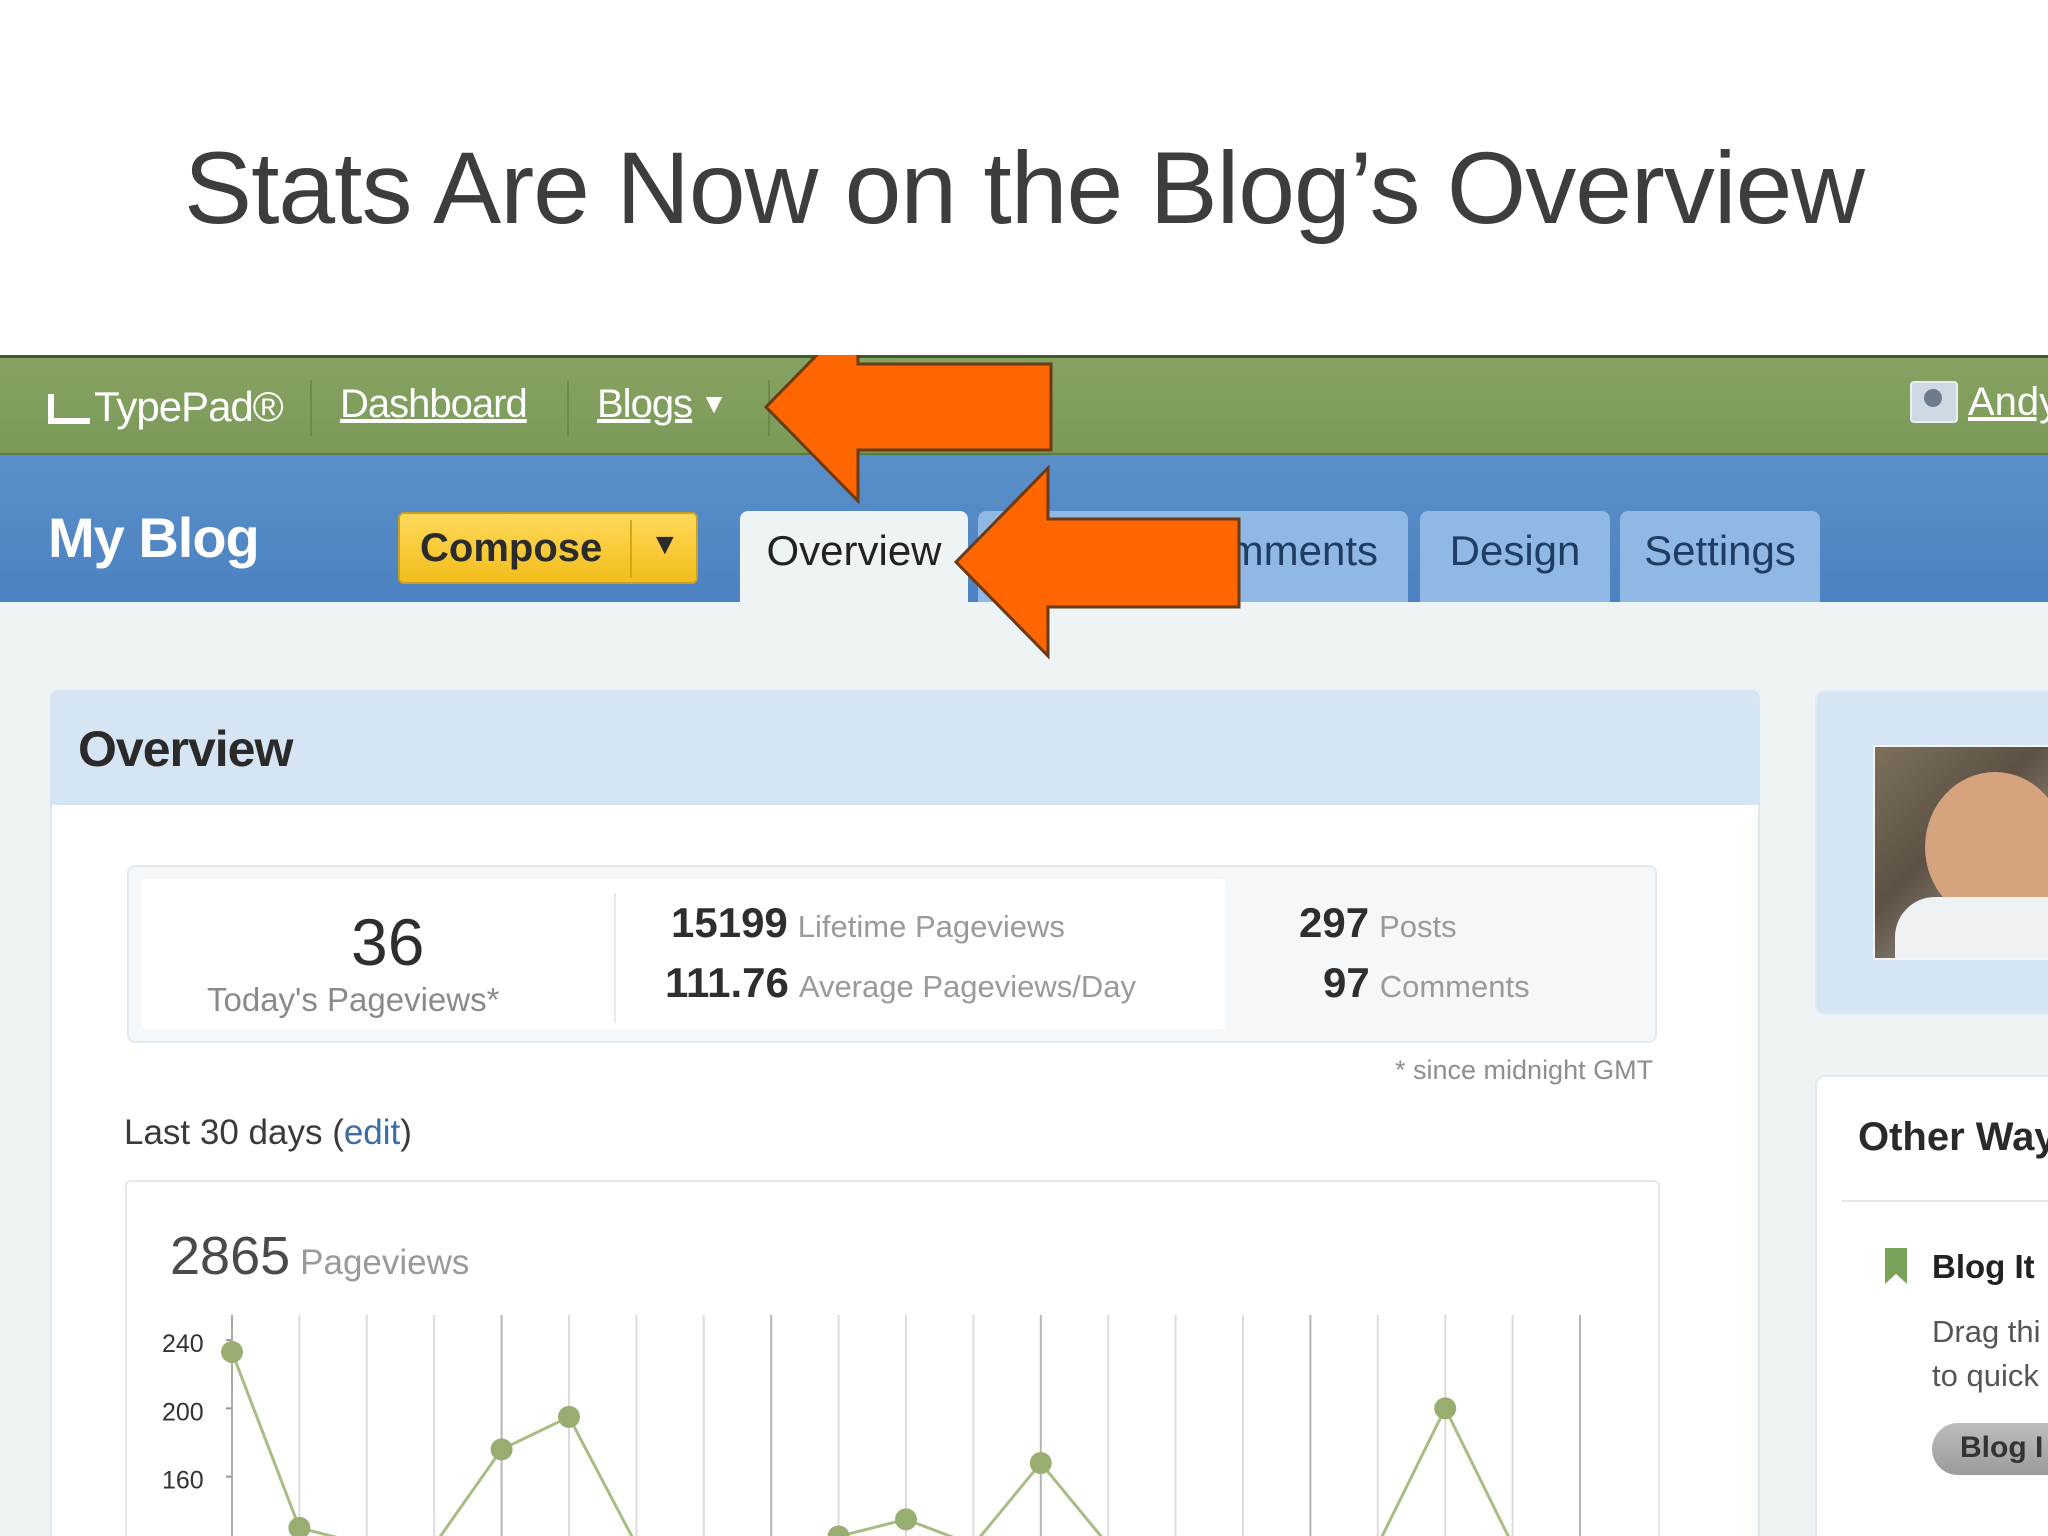  What do you see at coordinates (1720, 556) in the screenshot?
I see `tab-settings: Settings` at bounding box center [1720, 556].